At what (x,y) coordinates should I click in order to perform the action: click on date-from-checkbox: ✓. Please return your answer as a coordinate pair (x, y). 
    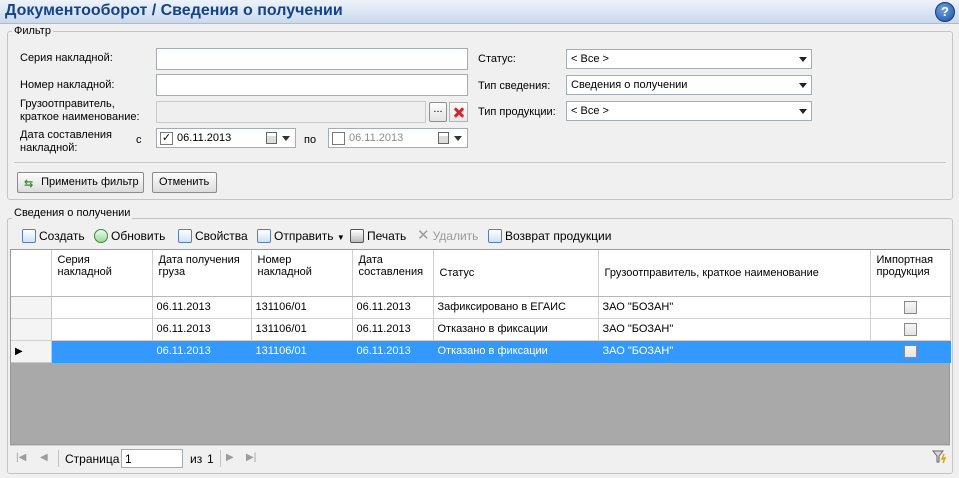
    Looking at the image, I should click on (166, 138).